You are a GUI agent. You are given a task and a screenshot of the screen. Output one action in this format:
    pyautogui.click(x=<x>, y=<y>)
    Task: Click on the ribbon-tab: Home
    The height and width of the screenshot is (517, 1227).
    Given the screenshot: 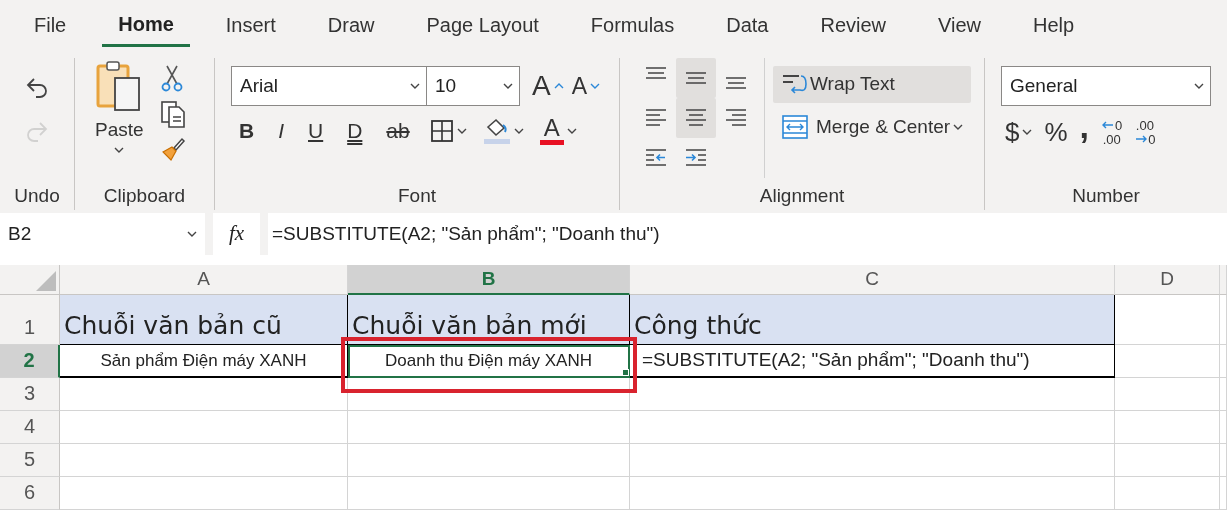 What is the action you would take?
    pyautogui.click(x=146, y=25)
    